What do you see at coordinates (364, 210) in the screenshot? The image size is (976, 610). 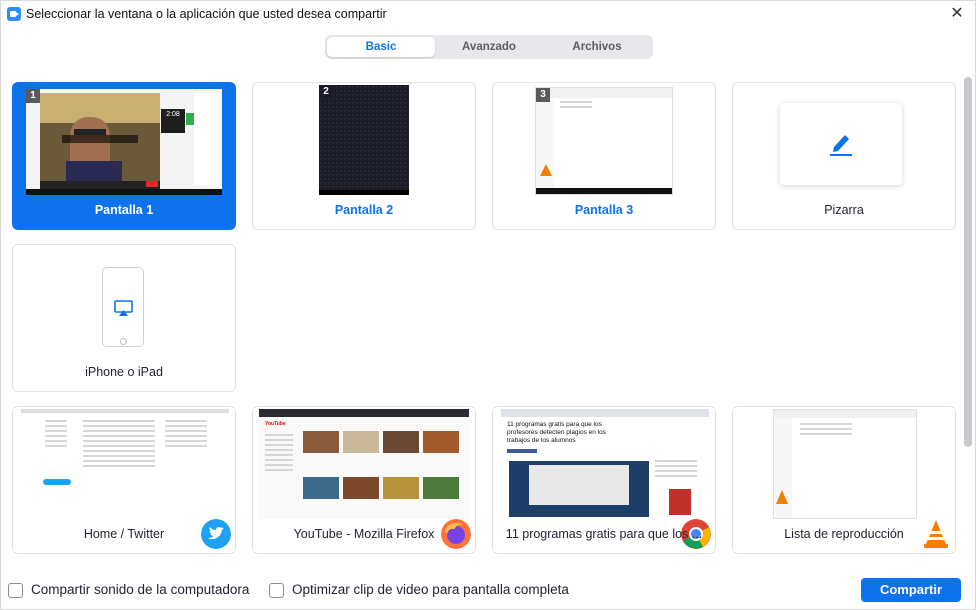 I see `screen-label: Pantalla 2` at bounding box center [364, 210].